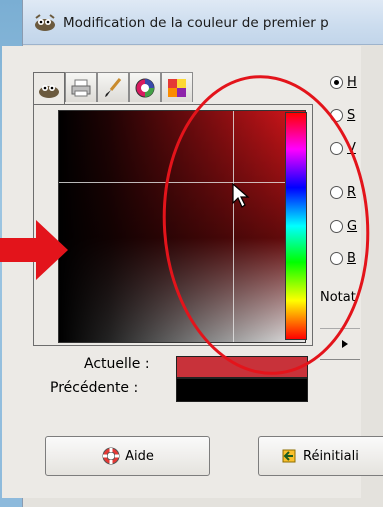 Image resolution: width=383 pixels, height=507 pixels. I want to click on previous-color-swatch, so click(242, 390).